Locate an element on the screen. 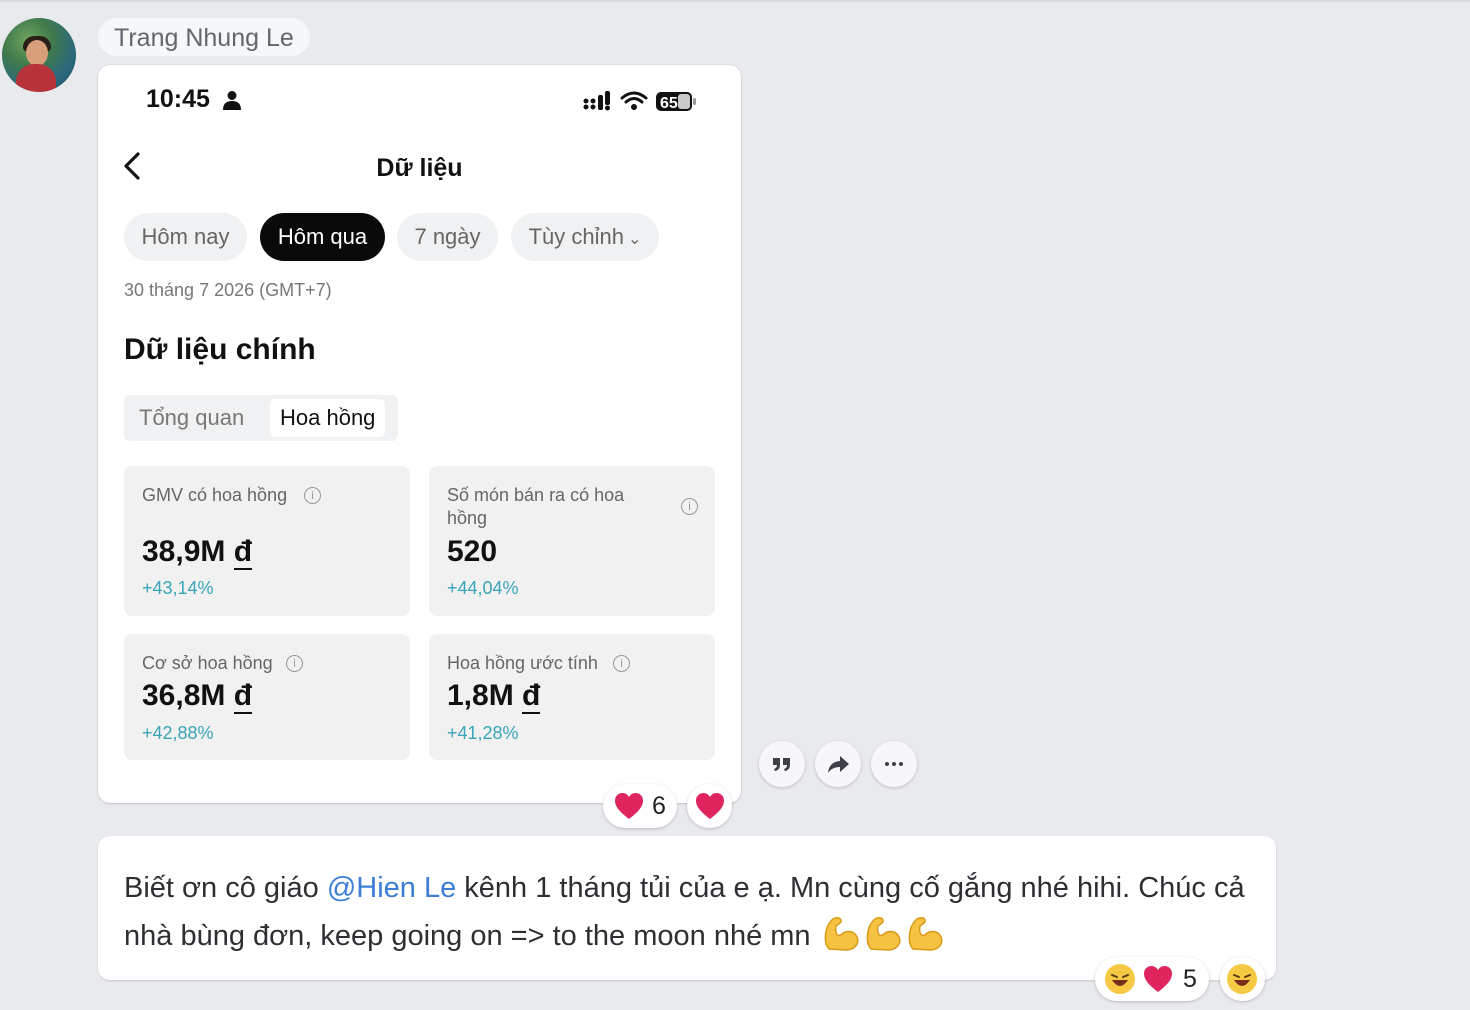 The height and width of the screenshot is (1010, 1470). metric-label: Cơ sở hoa hồng is located at coordinates (207, 663).